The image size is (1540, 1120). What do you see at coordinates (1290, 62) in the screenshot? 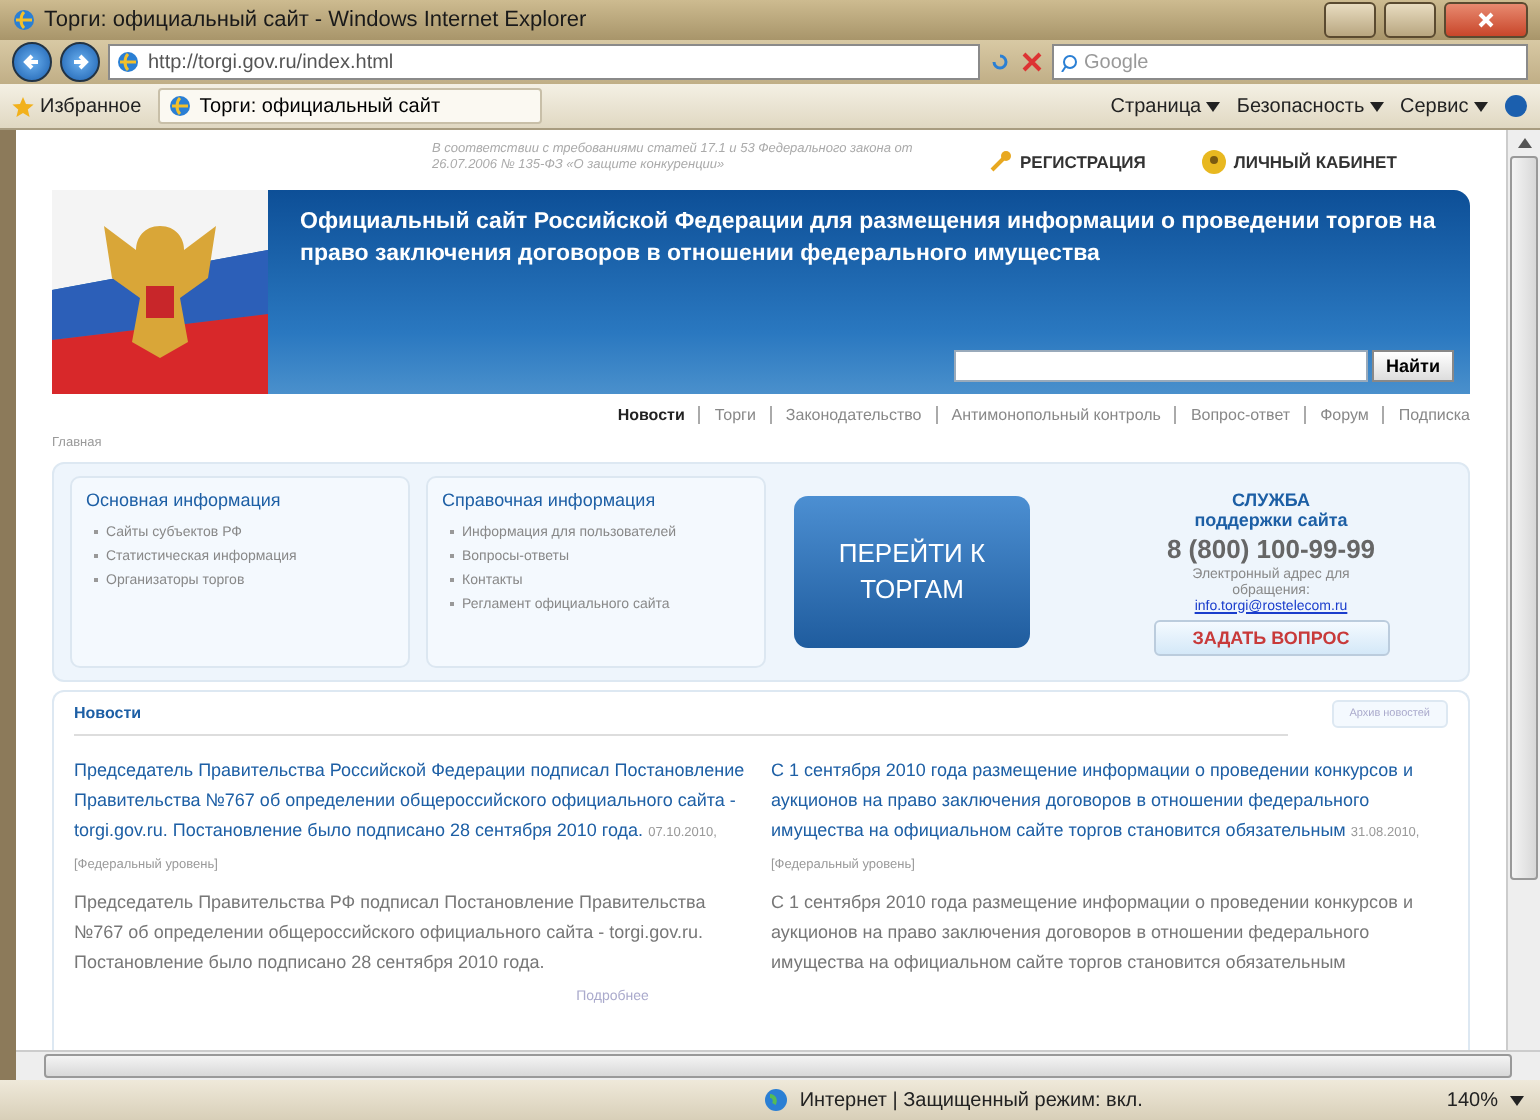
I see `search-field: Google` at bounding box center [1290, 62].